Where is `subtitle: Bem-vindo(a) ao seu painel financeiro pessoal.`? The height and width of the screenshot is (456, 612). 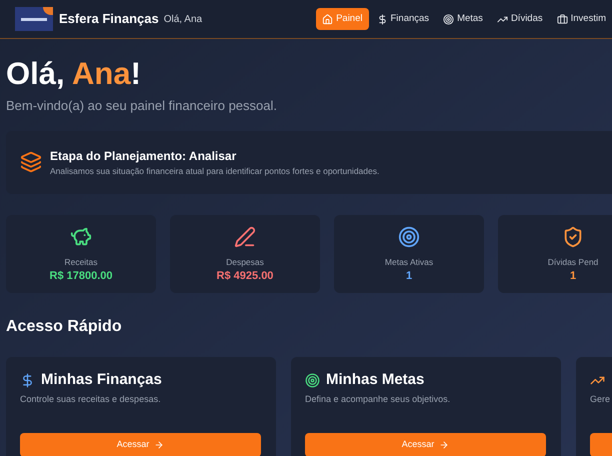 subtitle: Bem-vindo(a) ao seu painel financeiro pessoal. is located at coordinates (142, 106).